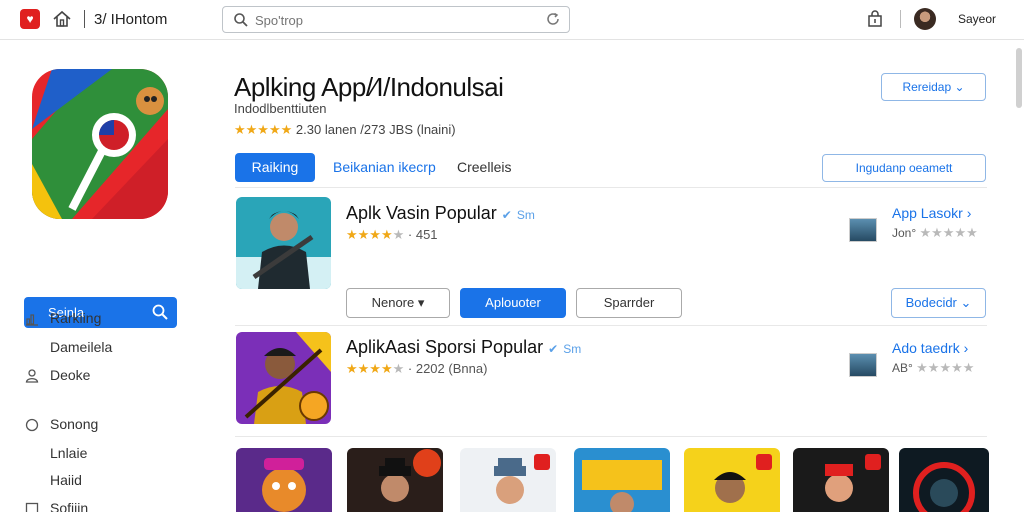  What do you see at coordinates (421, 213) in the screenshot?
I see `card-title-text: Aplk Vasin Popular` at bounding box center [421, 213].